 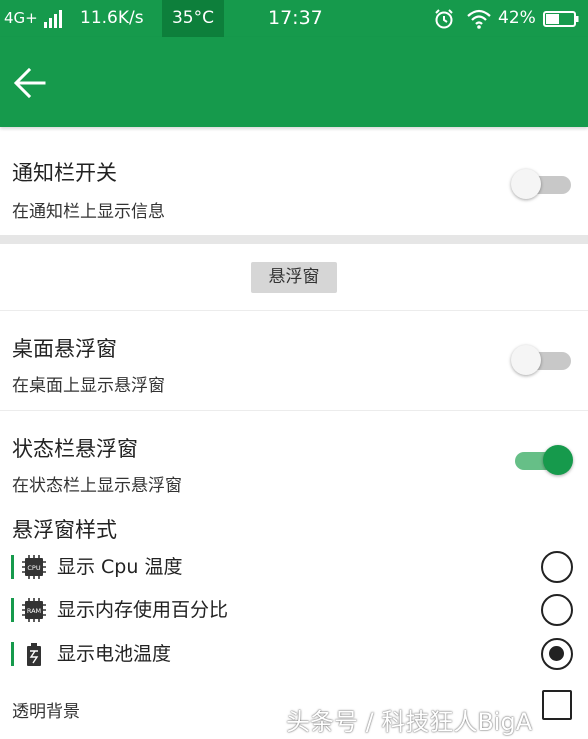 What do you see at coordinates (409, 722) in the screenshot?
I see `watermark: 头条号 / 科技狂人BigA` at bounding box center [409, 722].